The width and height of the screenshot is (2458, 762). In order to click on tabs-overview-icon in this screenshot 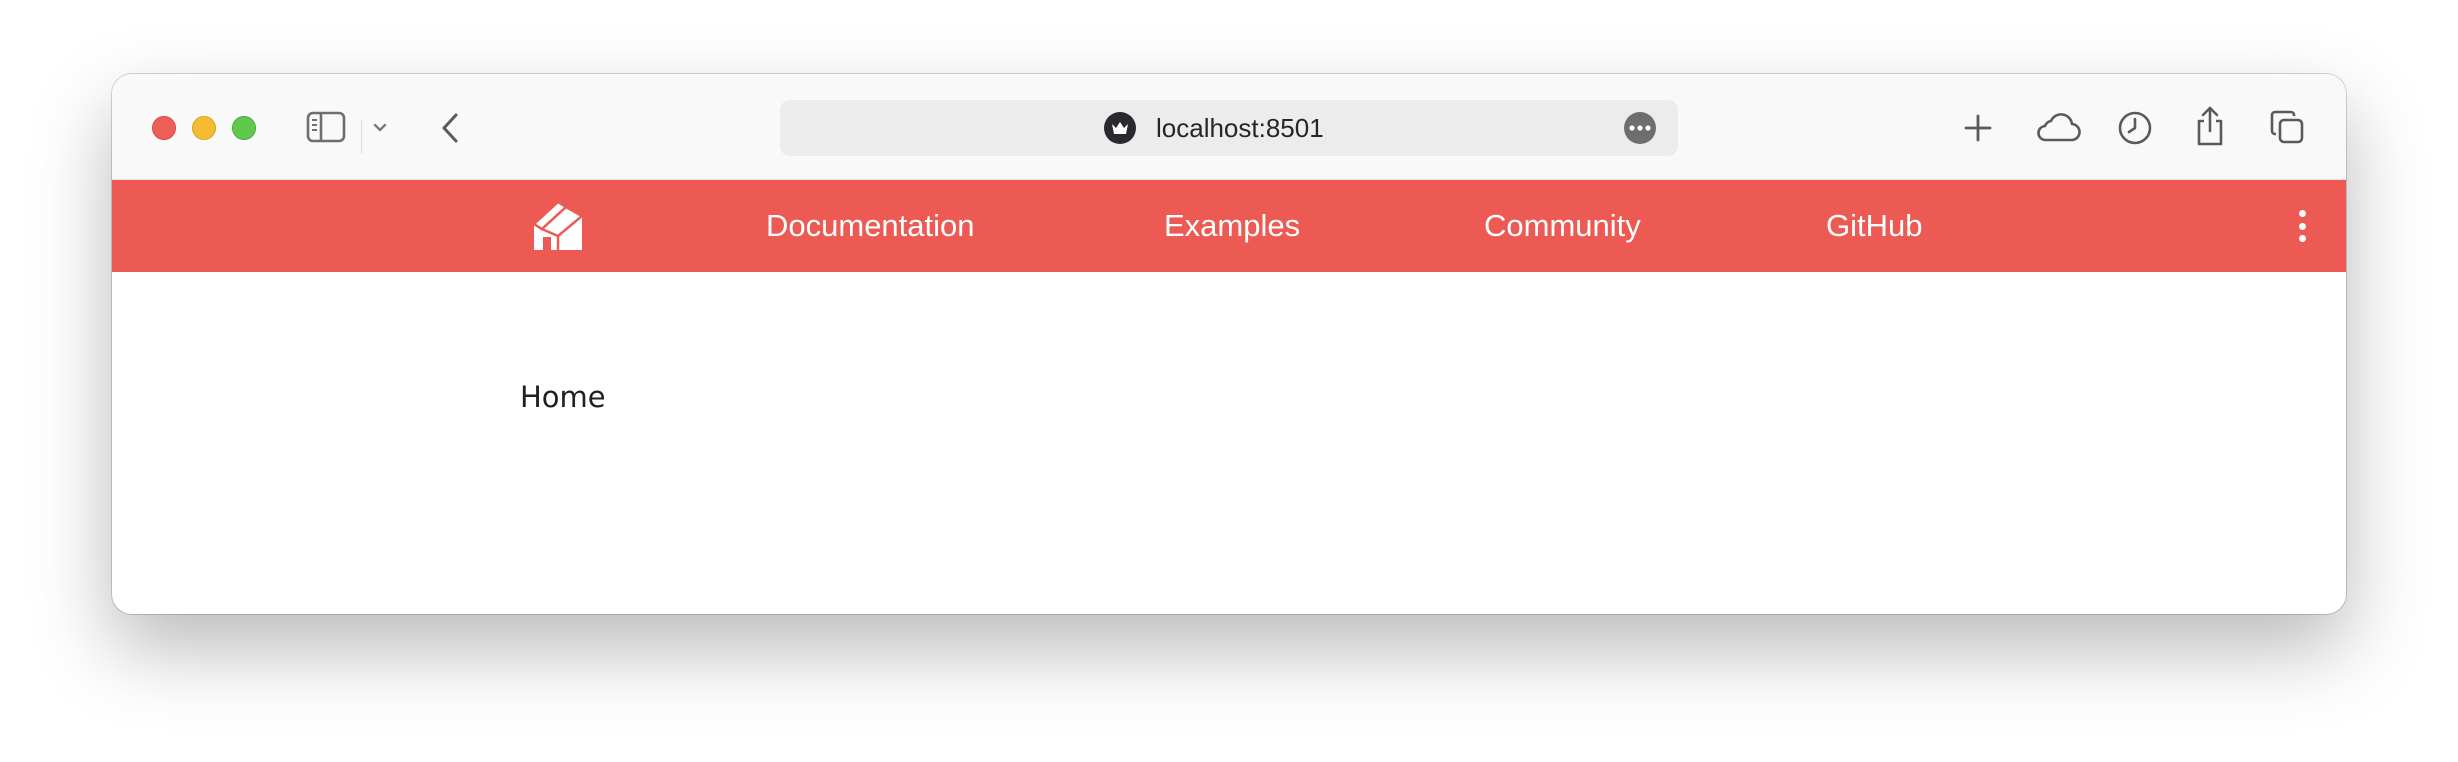, I will do `click(2287, 127)`.